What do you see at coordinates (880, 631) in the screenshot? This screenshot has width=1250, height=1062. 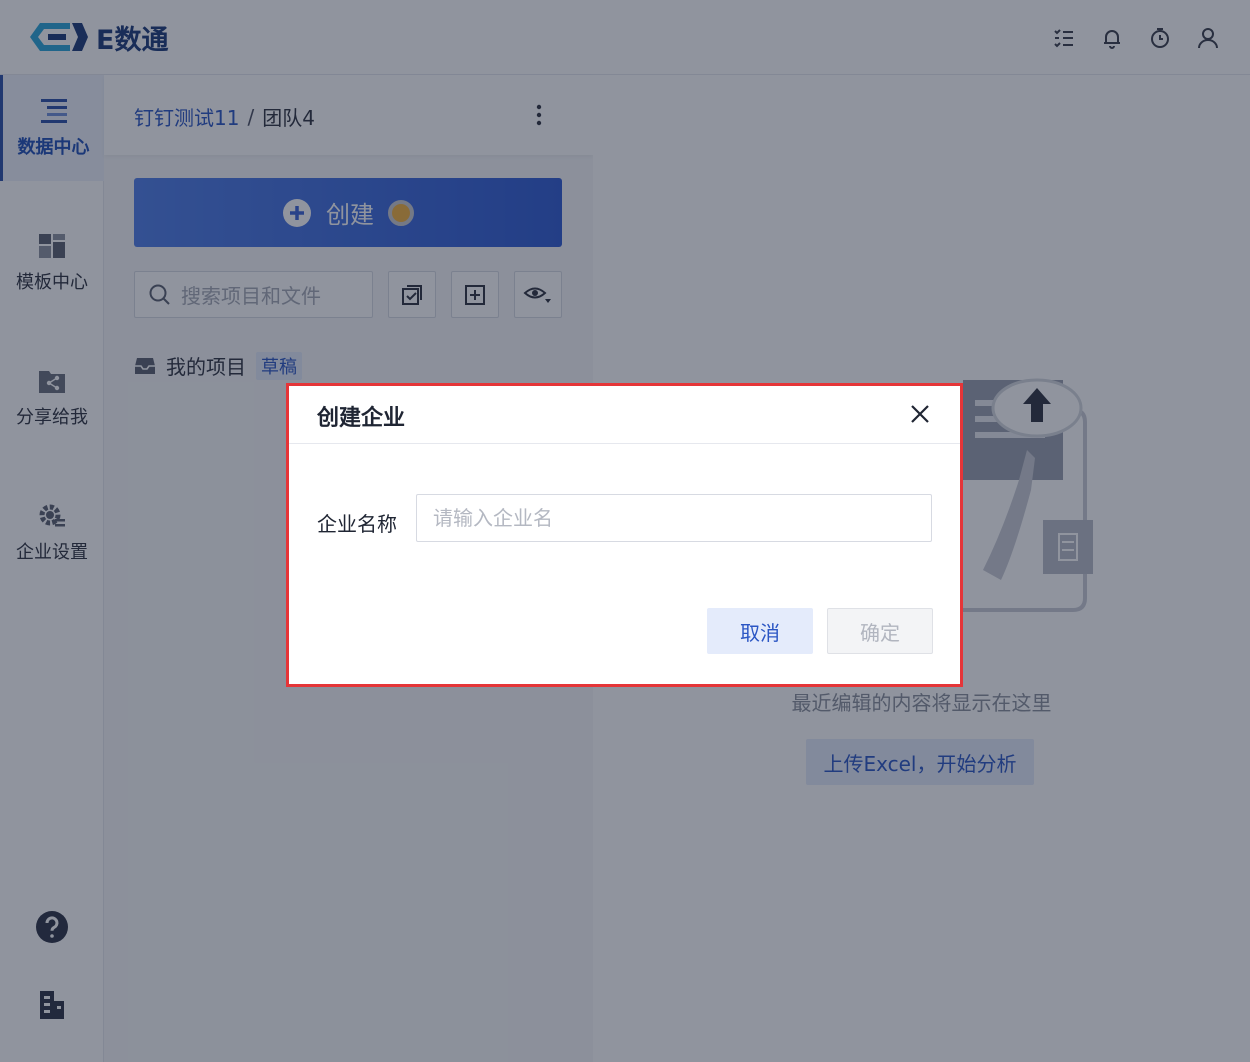 I see `confirm-button: 确定` at bounding box center [880, 631].